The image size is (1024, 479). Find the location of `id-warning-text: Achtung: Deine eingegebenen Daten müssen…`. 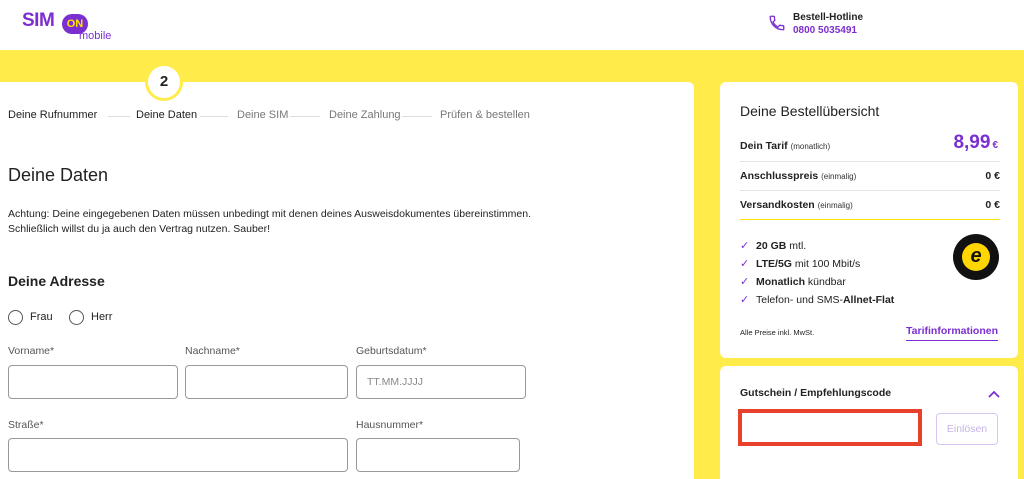

id-warning-text: Achtung: Deine eingegebenen Daten müssen… is located at coordinates (288, 222).